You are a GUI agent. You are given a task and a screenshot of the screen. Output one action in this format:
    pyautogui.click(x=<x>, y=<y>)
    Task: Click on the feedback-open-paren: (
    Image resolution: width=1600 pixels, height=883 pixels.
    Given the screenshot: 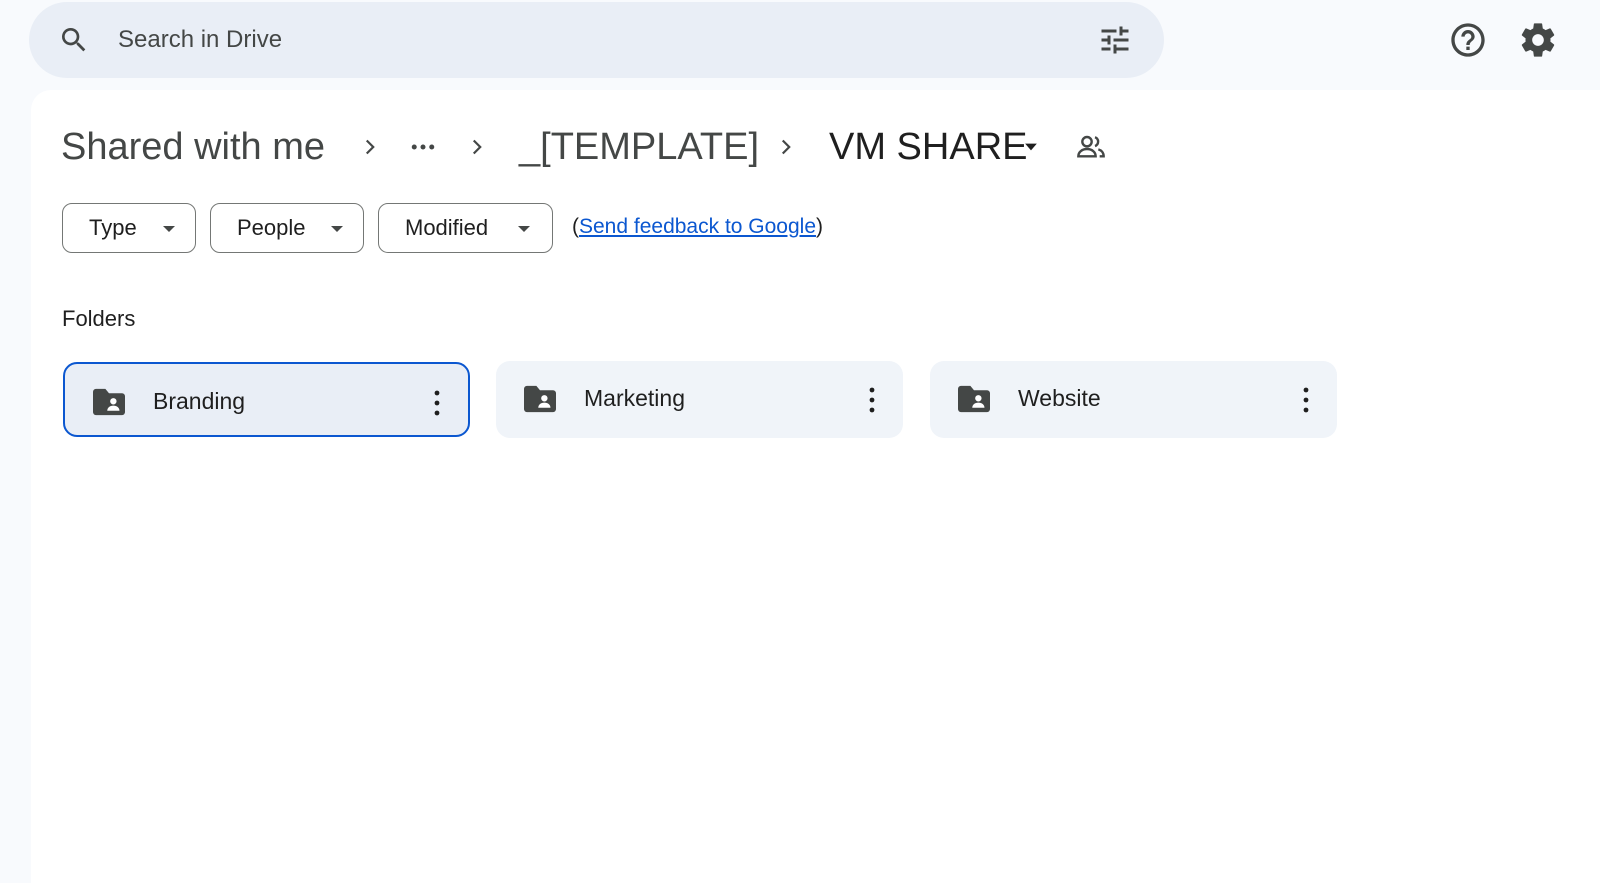 What is the action you would take?
    pyautogui.click(x=575, y=226)
    